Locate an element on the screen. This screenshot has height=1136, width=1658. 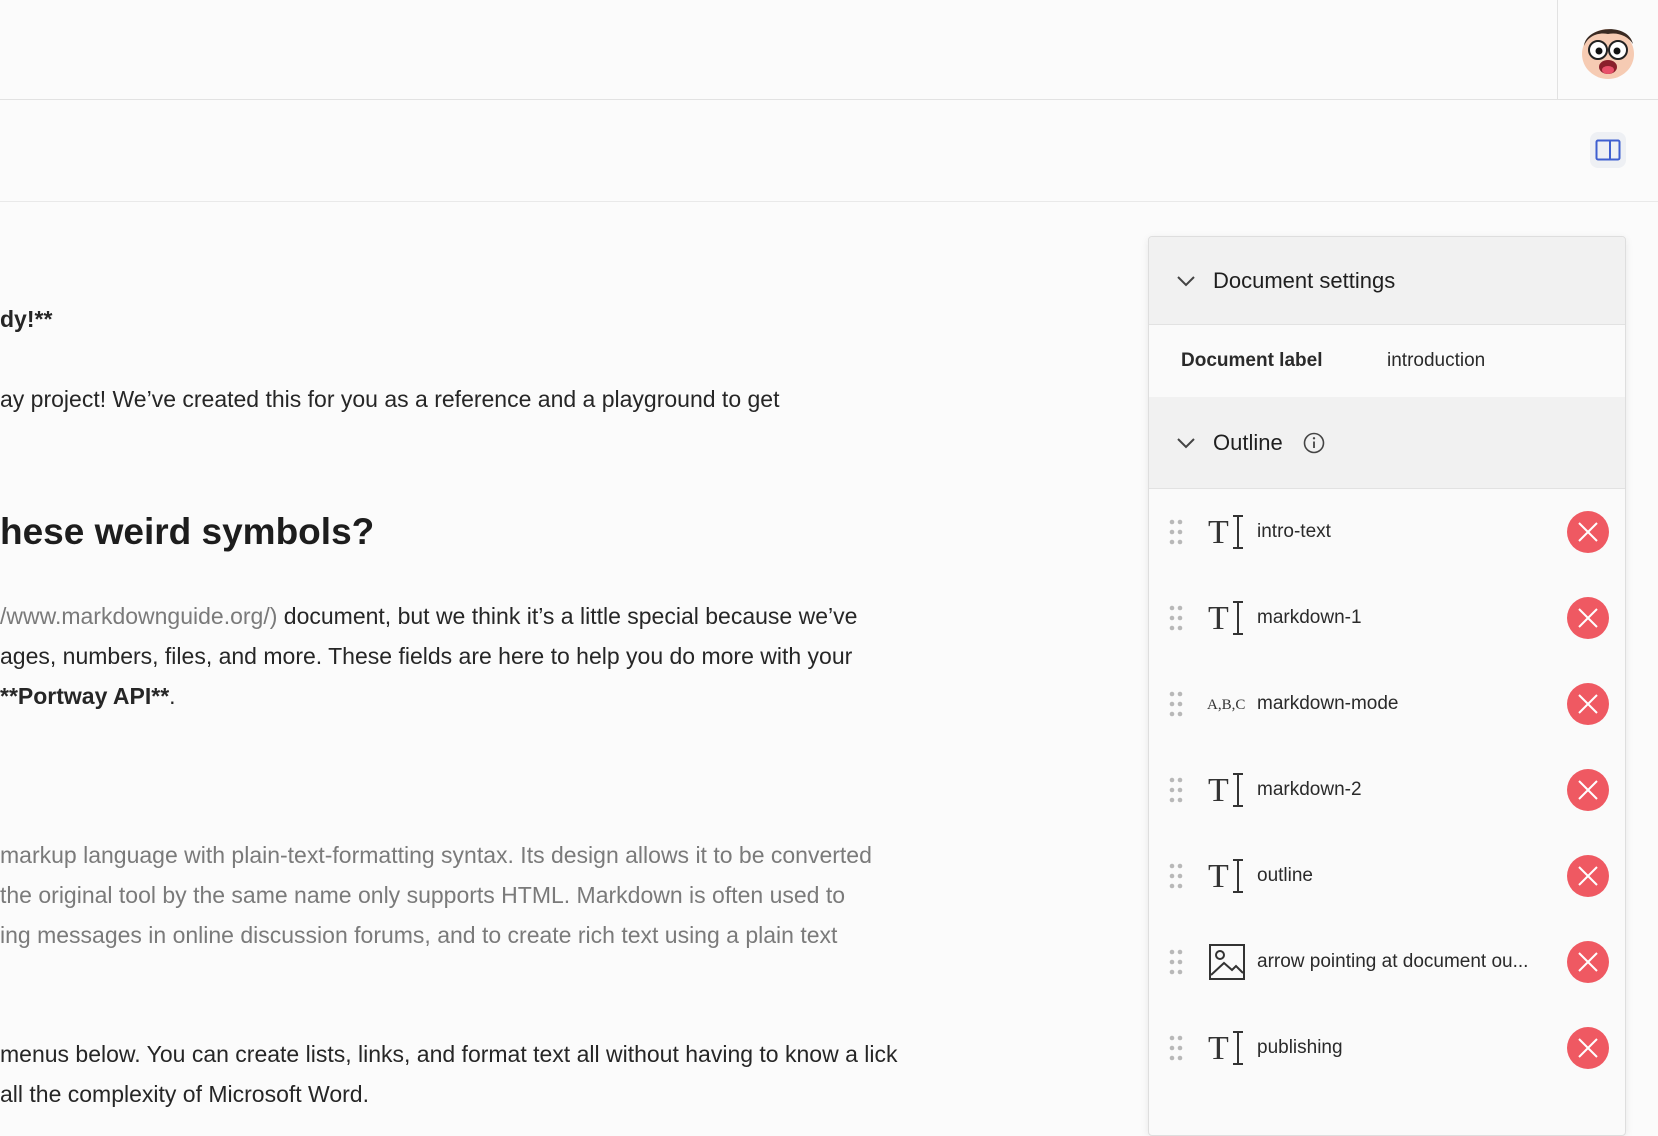
outline-item-label: intro-text is located at coordinates (1294, 531).